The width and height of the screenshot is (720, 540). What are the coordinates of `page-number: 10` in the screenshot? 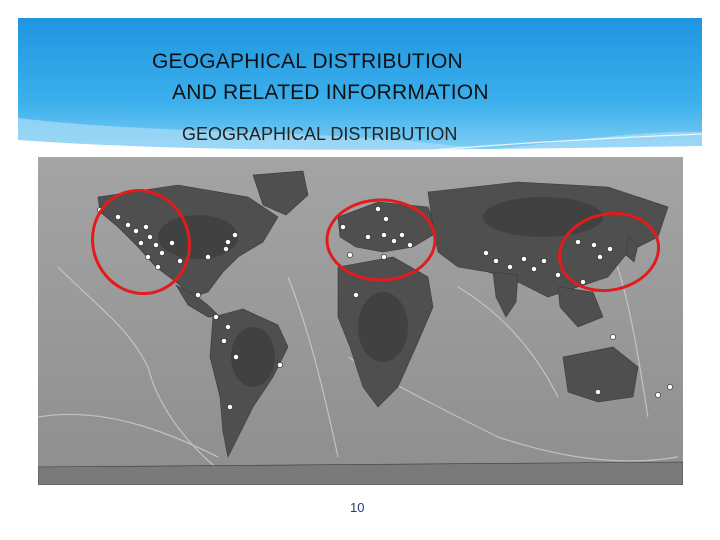 It's located at (357, 507).